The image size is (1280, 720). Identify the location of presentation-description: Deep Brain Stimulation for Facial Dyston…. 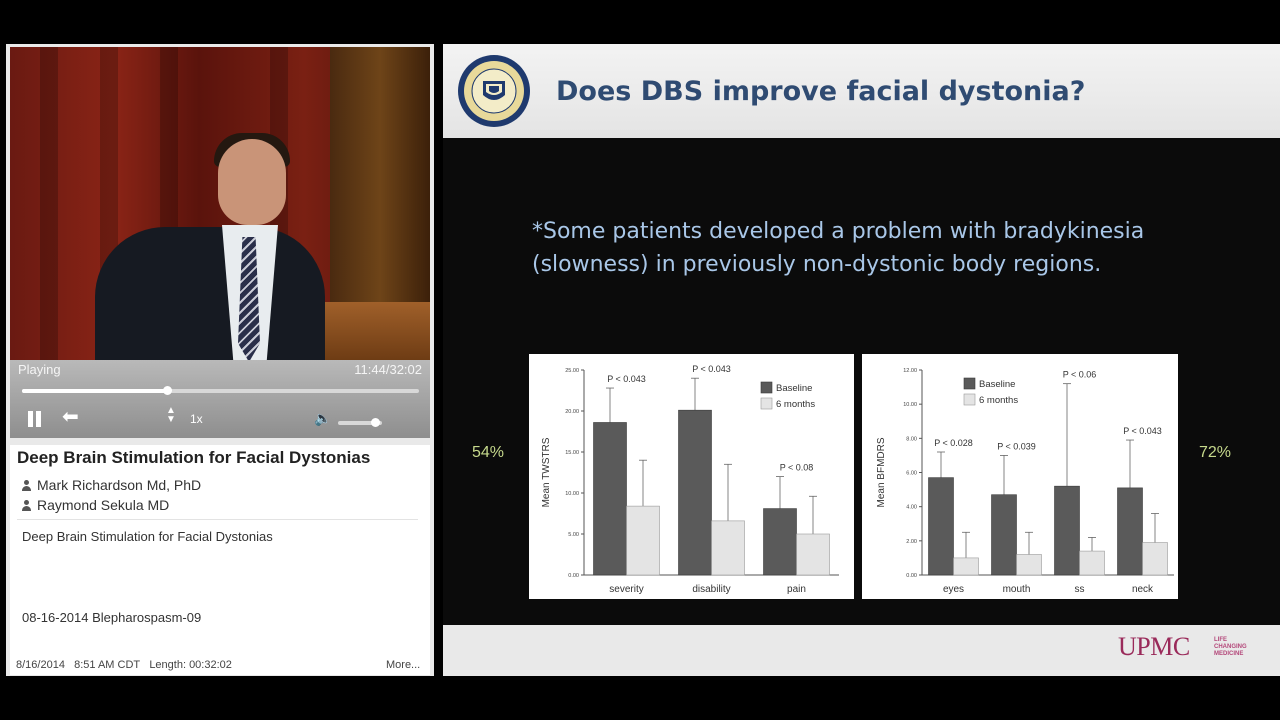
(147, 536).